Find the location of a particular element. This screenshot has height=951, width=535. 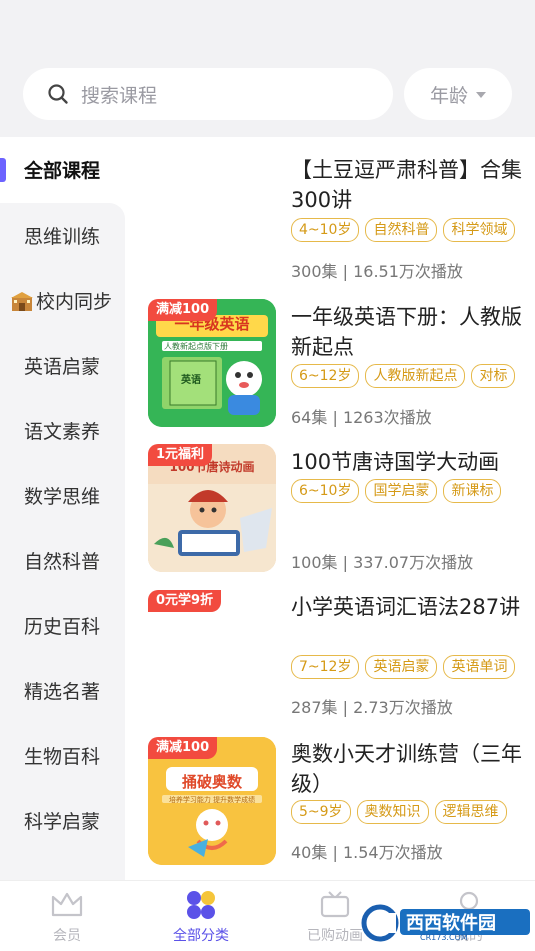

school-icon is located at coordinates (22, 301).